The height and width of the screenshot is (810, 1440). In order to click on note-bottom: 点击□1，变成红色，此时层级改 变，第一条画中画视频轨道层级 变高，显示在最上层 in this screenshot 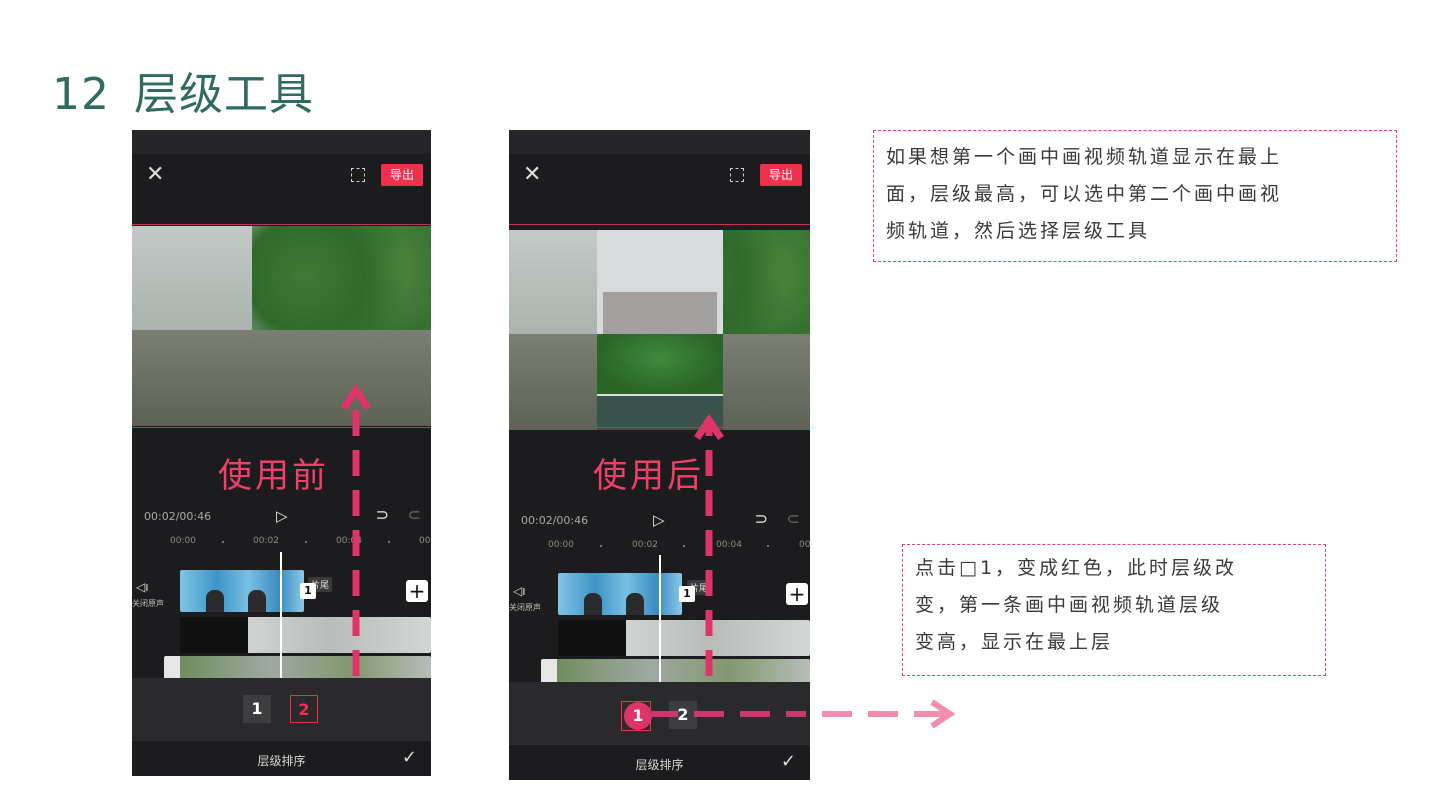, I will do `click(1114, 610)`.